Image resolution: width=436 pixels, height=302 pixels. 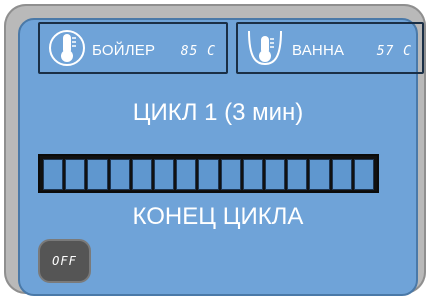 What do you see at coordinates (265, 48) in the screenshot?
I see `bath-thermometer-icon` at bounding box center [265, 48].